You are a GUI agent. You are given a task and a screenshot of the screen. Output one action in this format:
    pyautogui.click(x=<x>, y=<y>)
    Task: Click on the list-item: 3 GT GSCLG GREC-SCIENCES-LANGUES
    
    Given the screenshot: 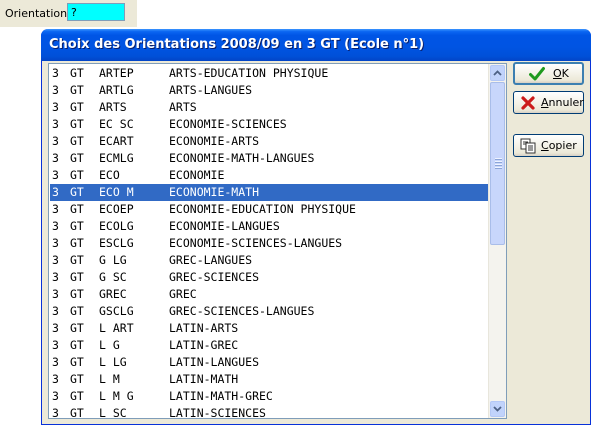 What is the action you would take?
    pyautogui.click(x=270, y=311)
    